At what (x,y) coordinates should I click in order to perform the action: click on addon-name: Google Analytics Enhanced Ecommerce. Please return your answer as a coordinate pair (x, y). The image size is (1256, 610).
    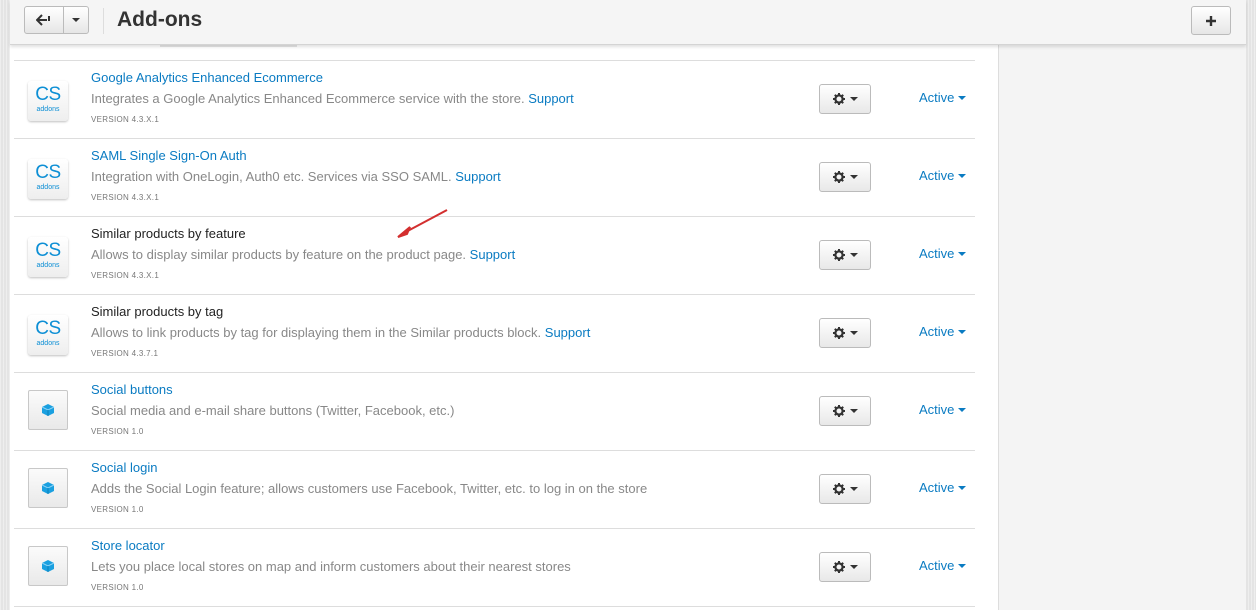
    Looking at the image, I should click on (207, 77).